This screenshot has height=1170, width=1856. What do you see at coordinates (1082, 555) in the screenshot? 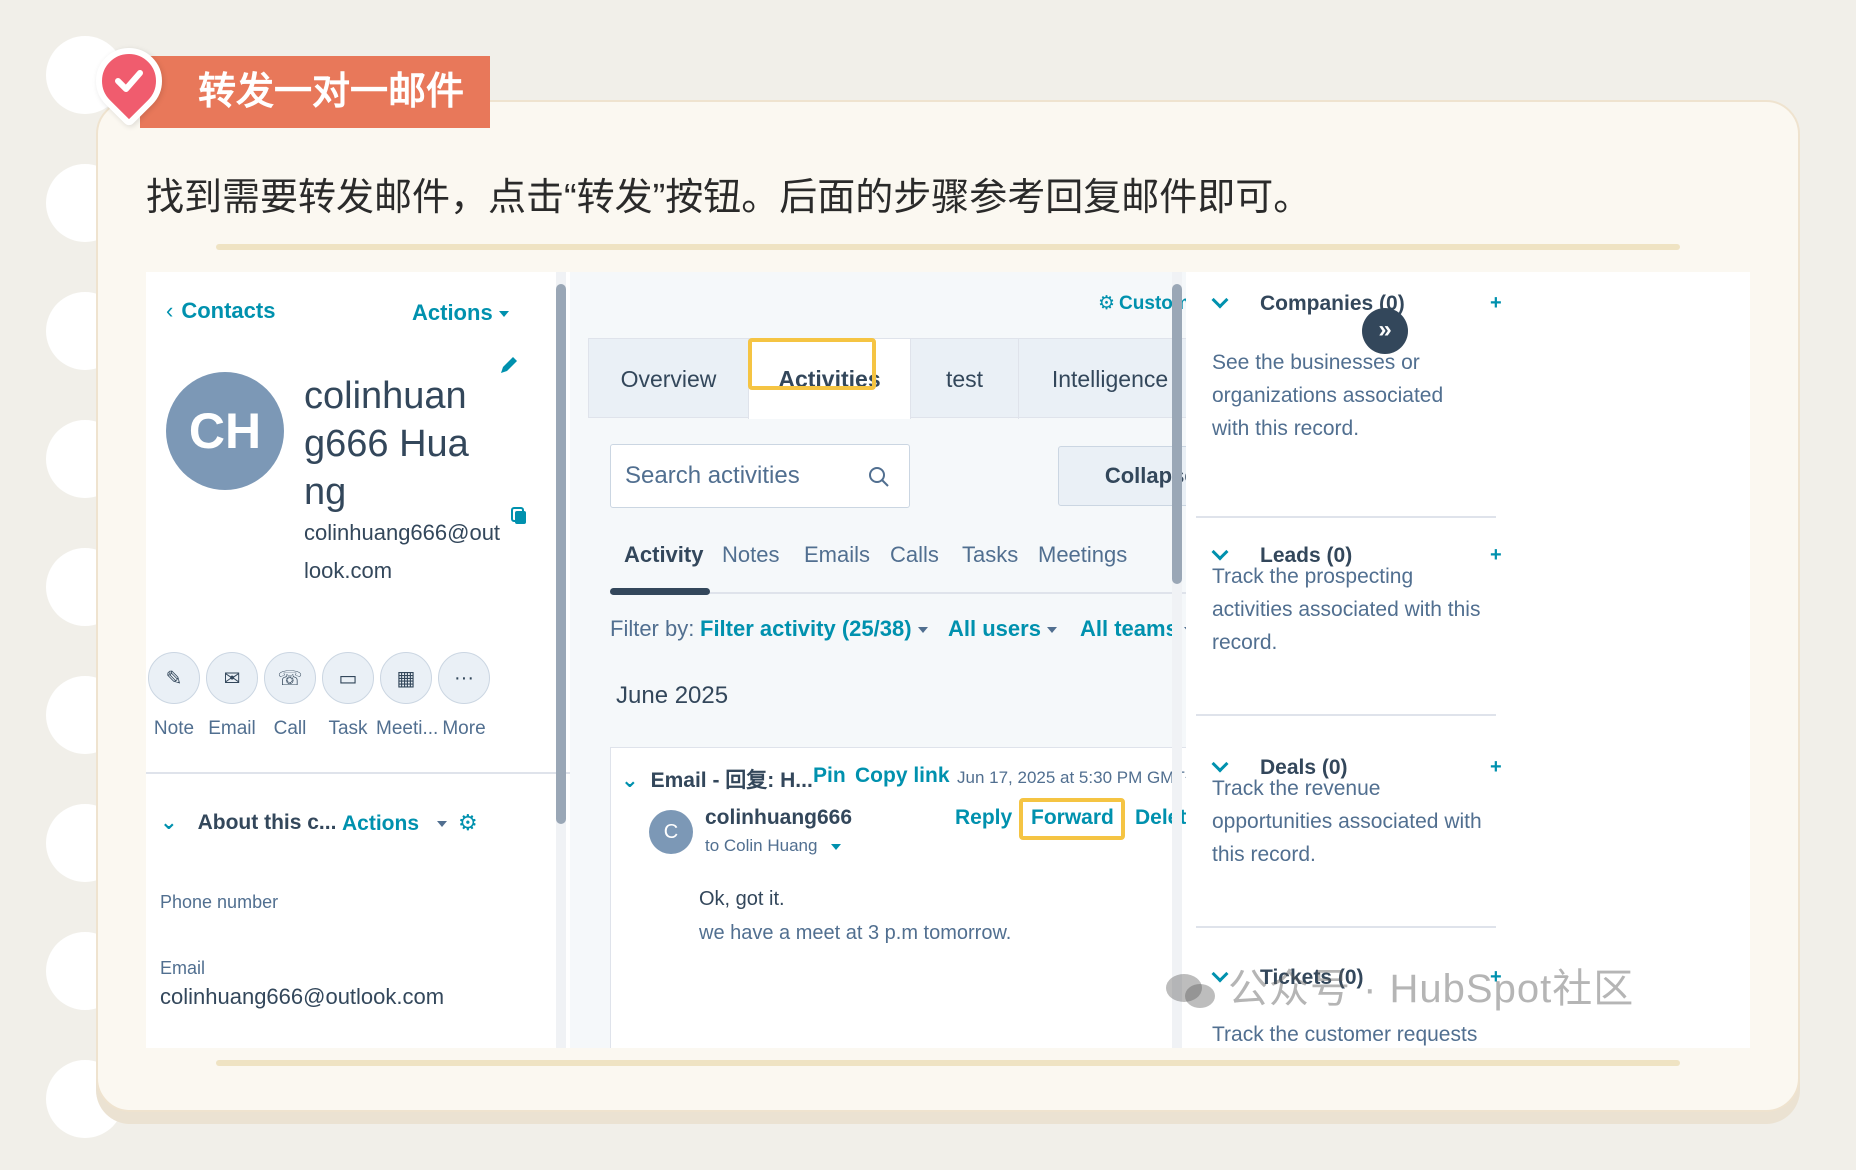
I see `subtab-meetings: Meetings` at bounding box center [1082, 555].